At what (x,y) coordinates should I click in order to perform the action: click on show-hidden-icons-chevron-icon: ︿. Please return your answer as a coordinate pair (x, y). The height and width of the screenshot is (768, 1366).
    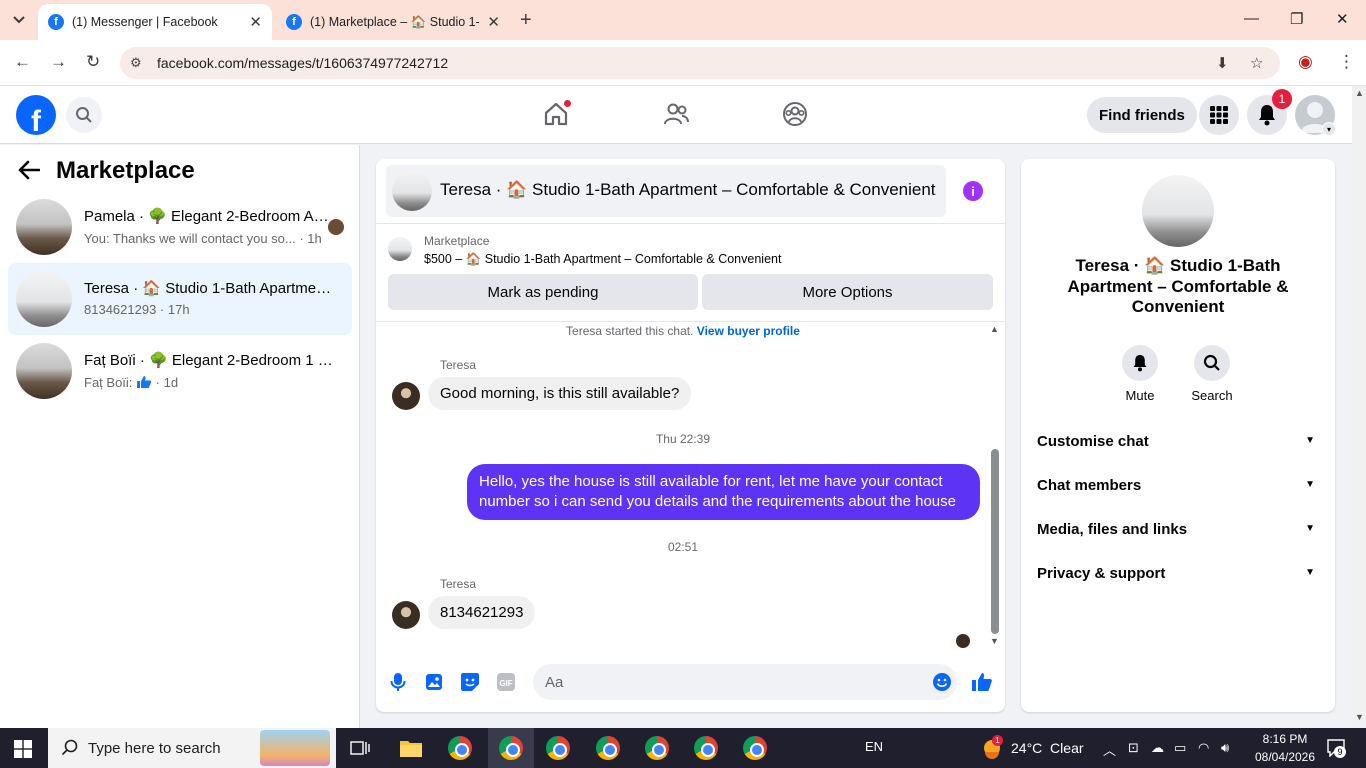
    Looking at the image, I should click on (1109, 749).